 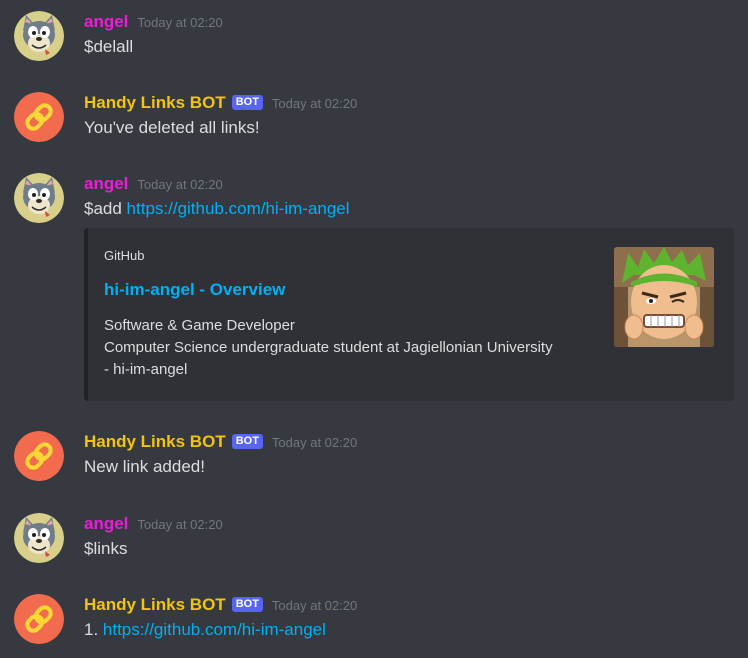 I want to click on message-text: You've deleted all links!, so click(x=172, y=127).